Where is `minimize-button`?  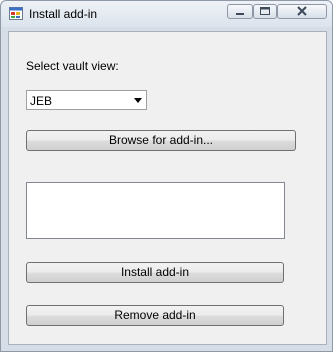 minimize-button is located at coordinates (240, 11).